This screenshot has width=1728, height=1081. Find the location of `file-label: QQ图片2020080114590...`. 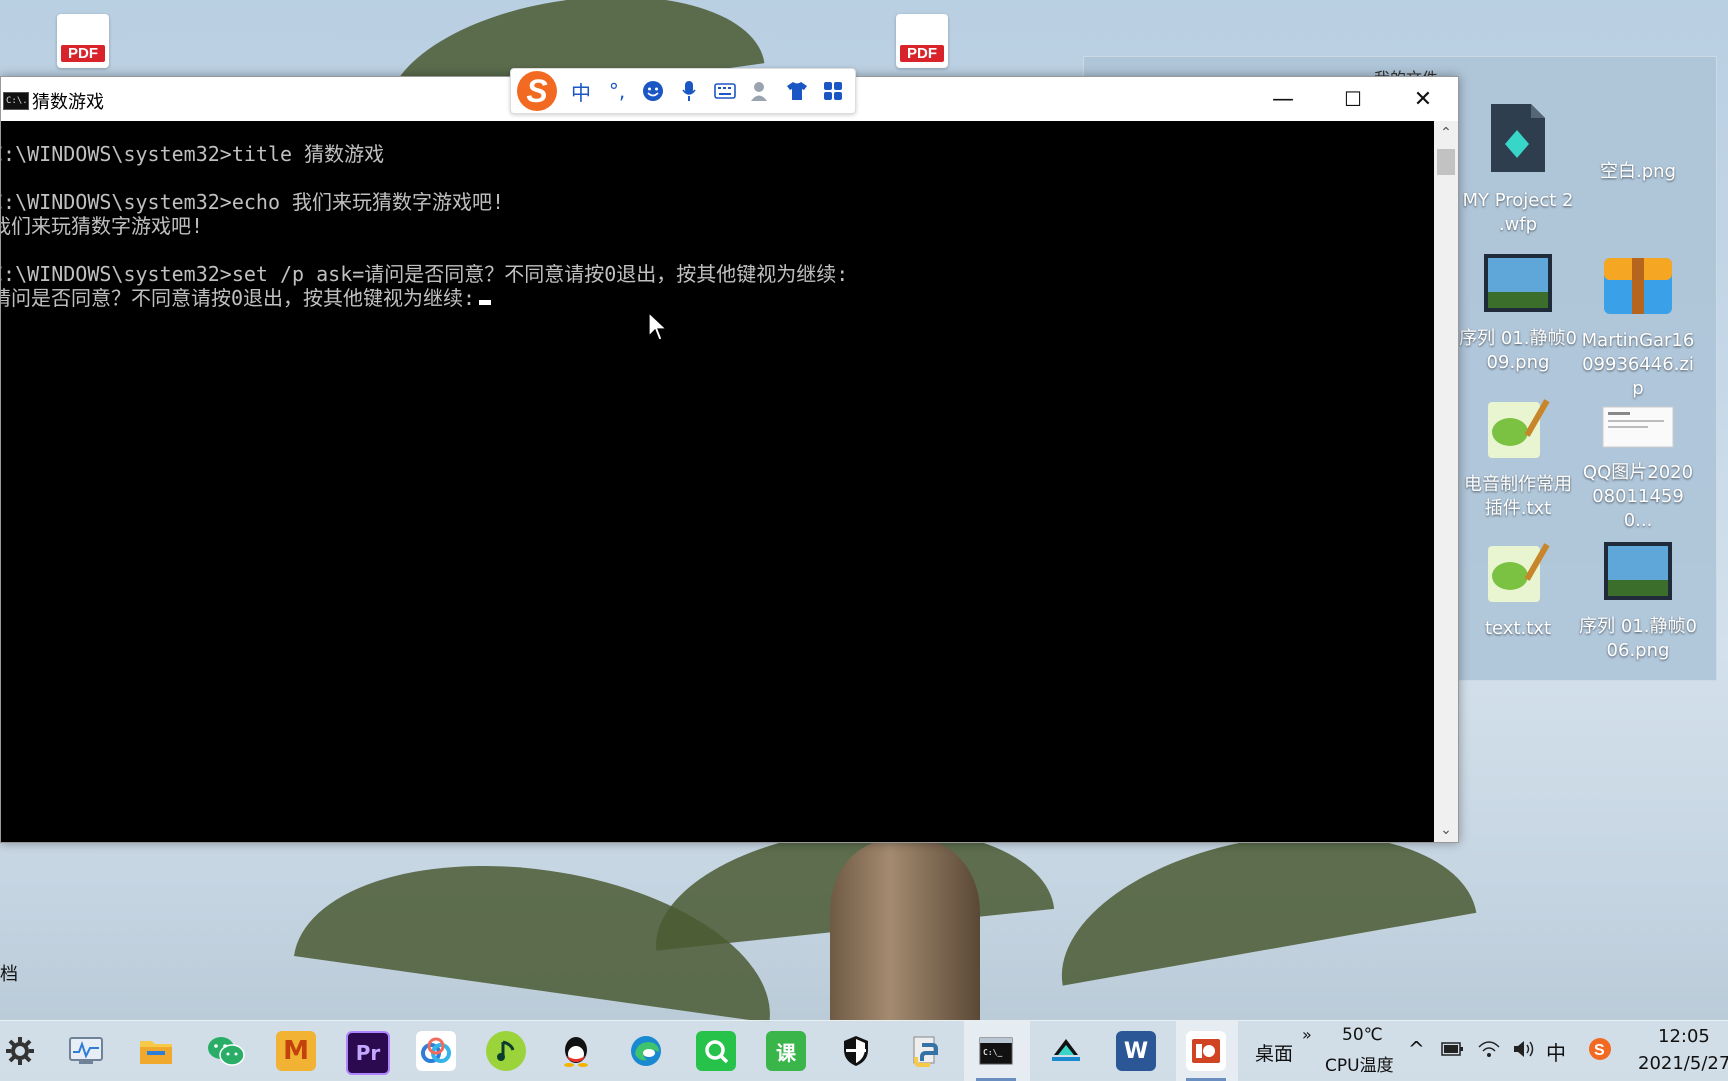

file-label: QQ图片2020080114590... is located at coordinates (1638, 496).